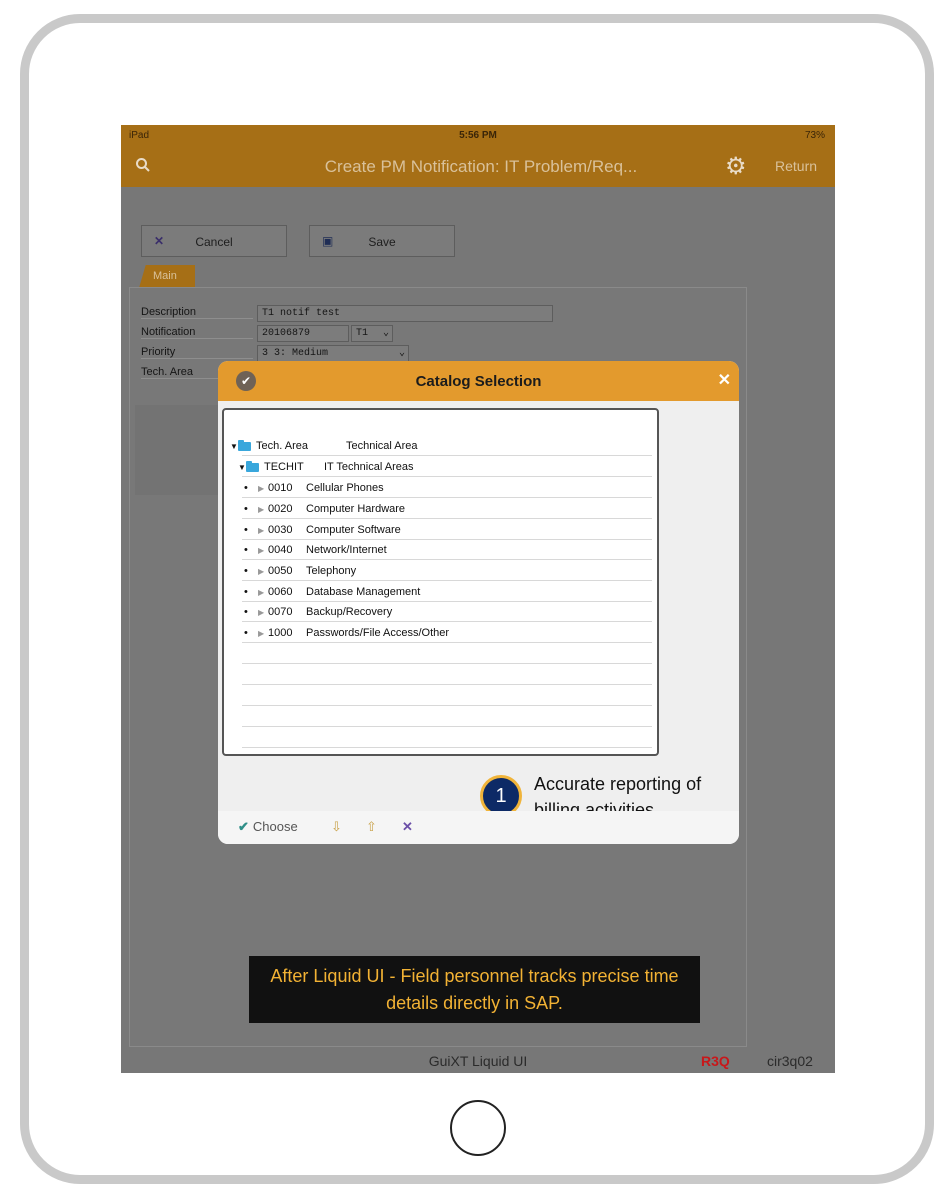  I want to click on tree-group-text: IT Technical Areas, so click(369, 467).